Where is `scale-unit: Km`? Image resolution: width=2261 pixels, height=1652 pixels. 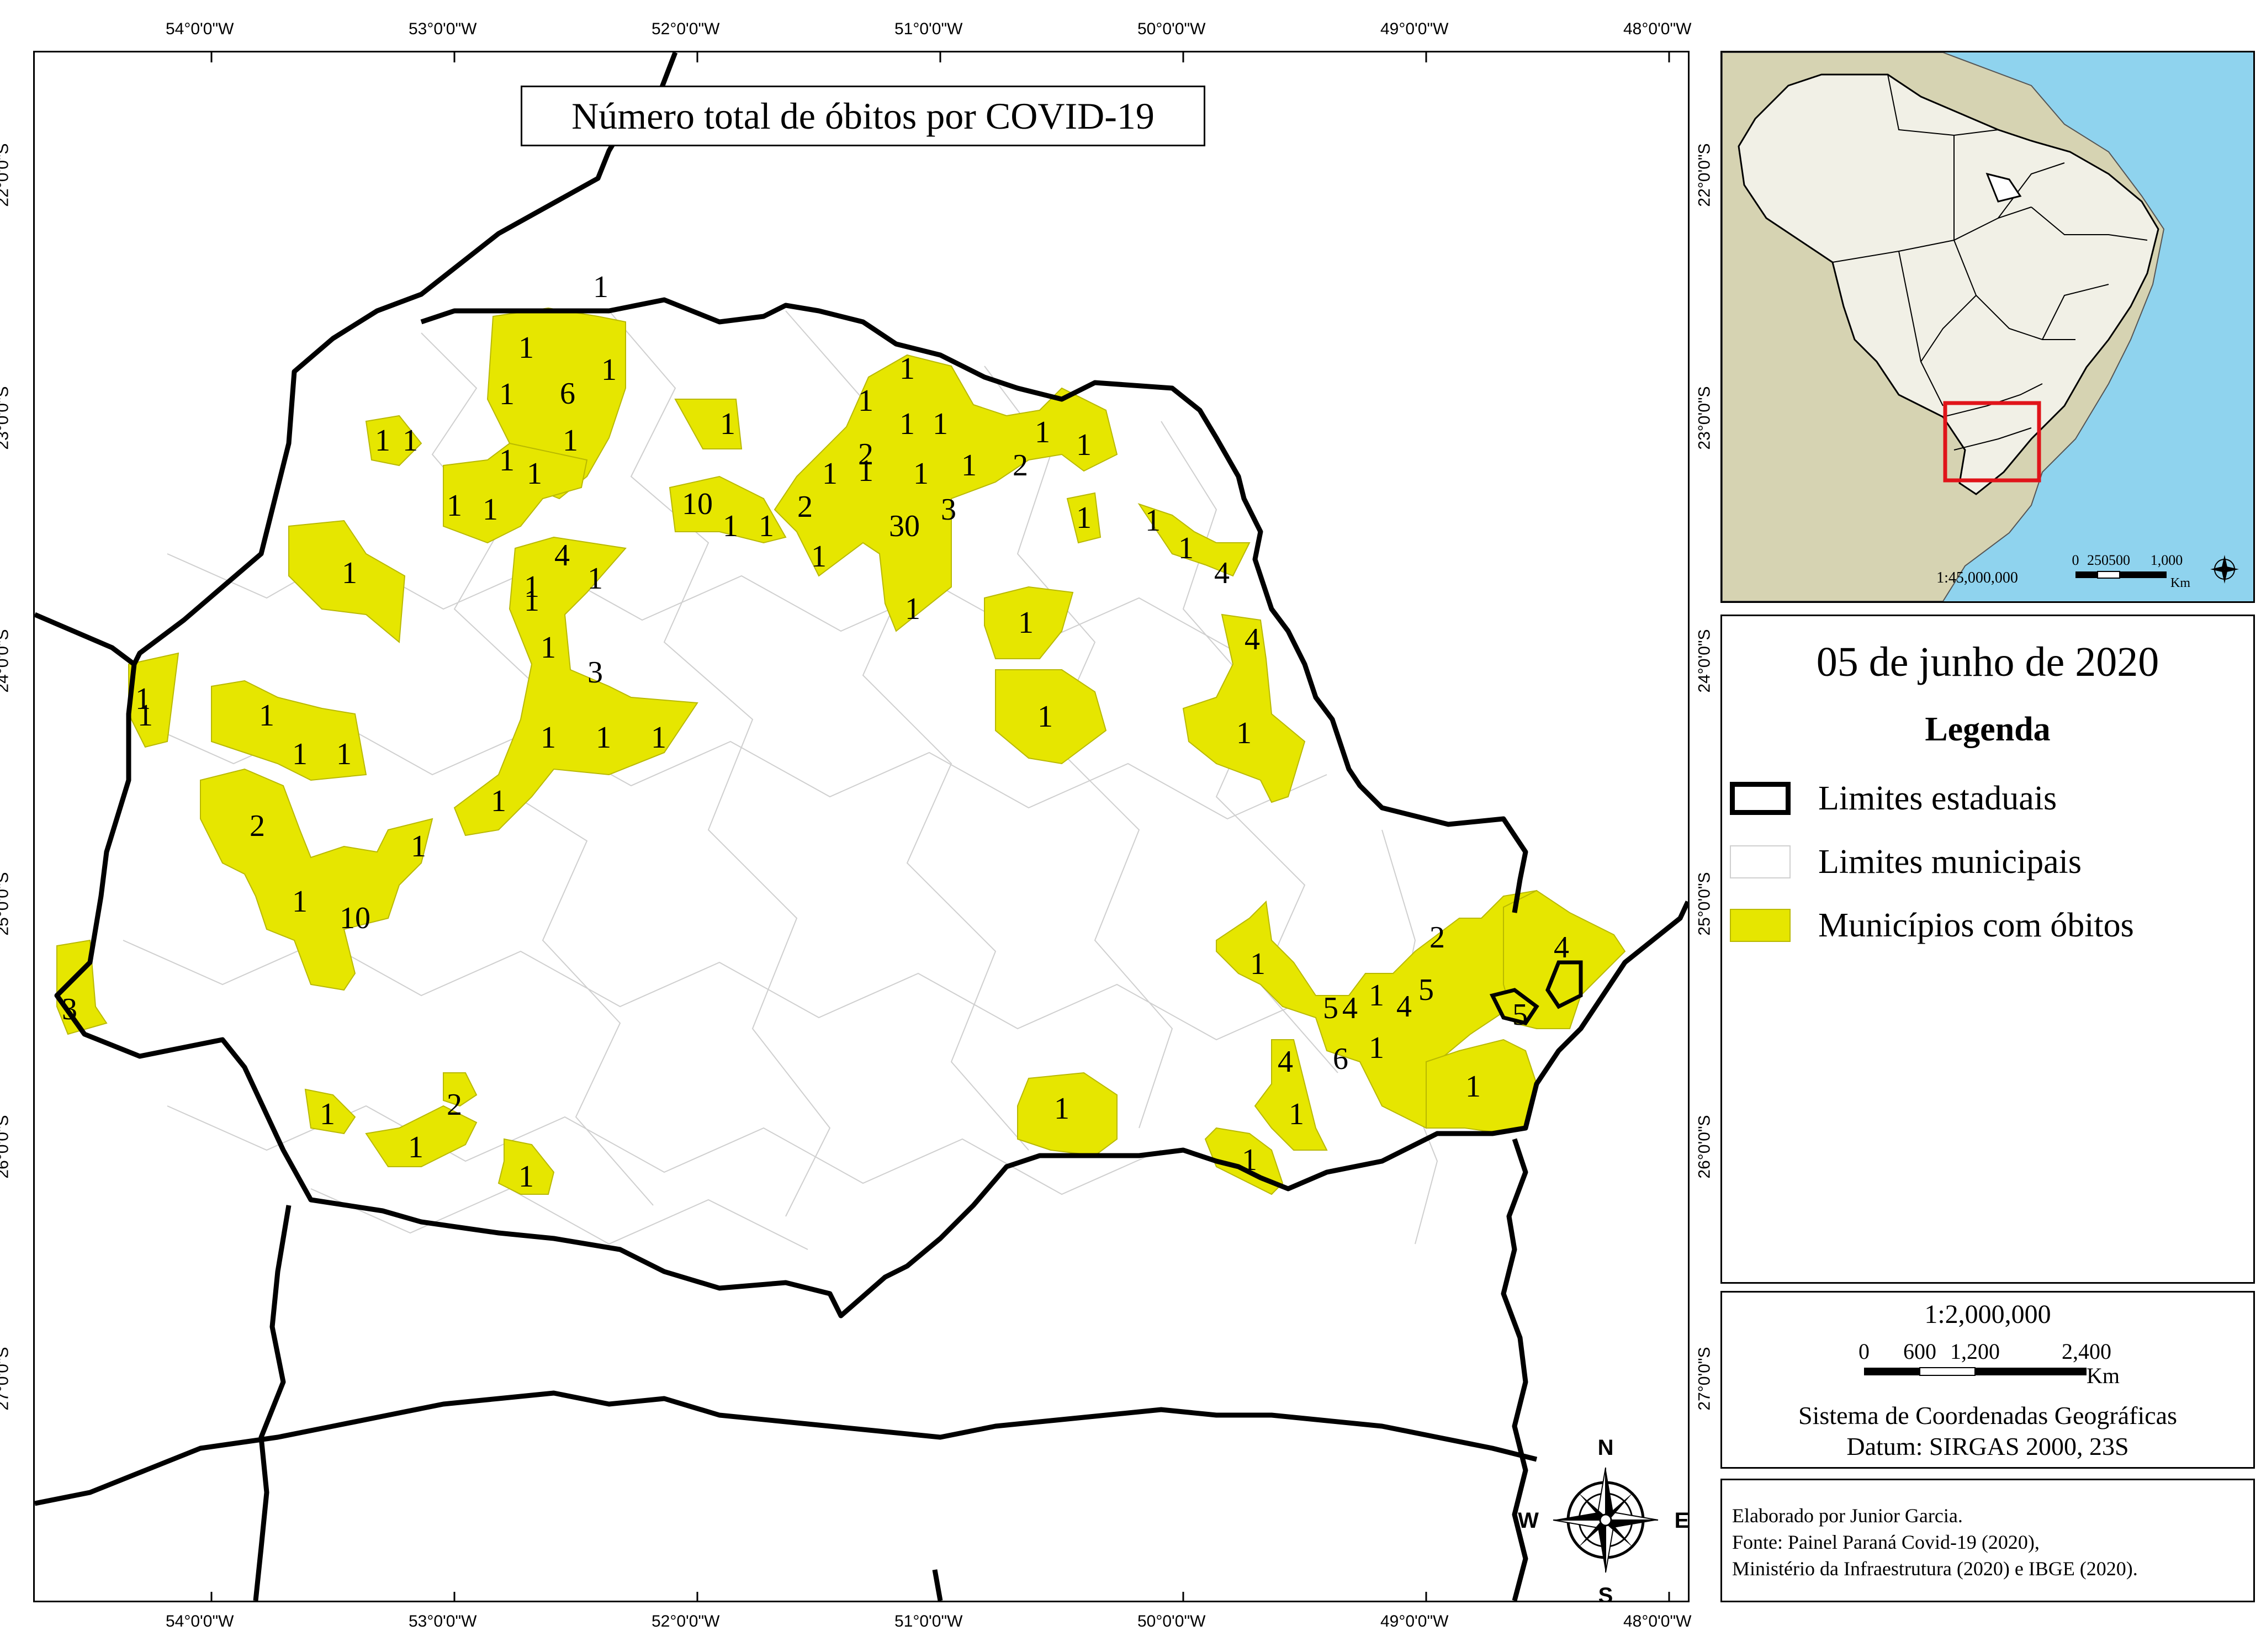
scale-unit: Km is located at coordinates (2103, 1375).